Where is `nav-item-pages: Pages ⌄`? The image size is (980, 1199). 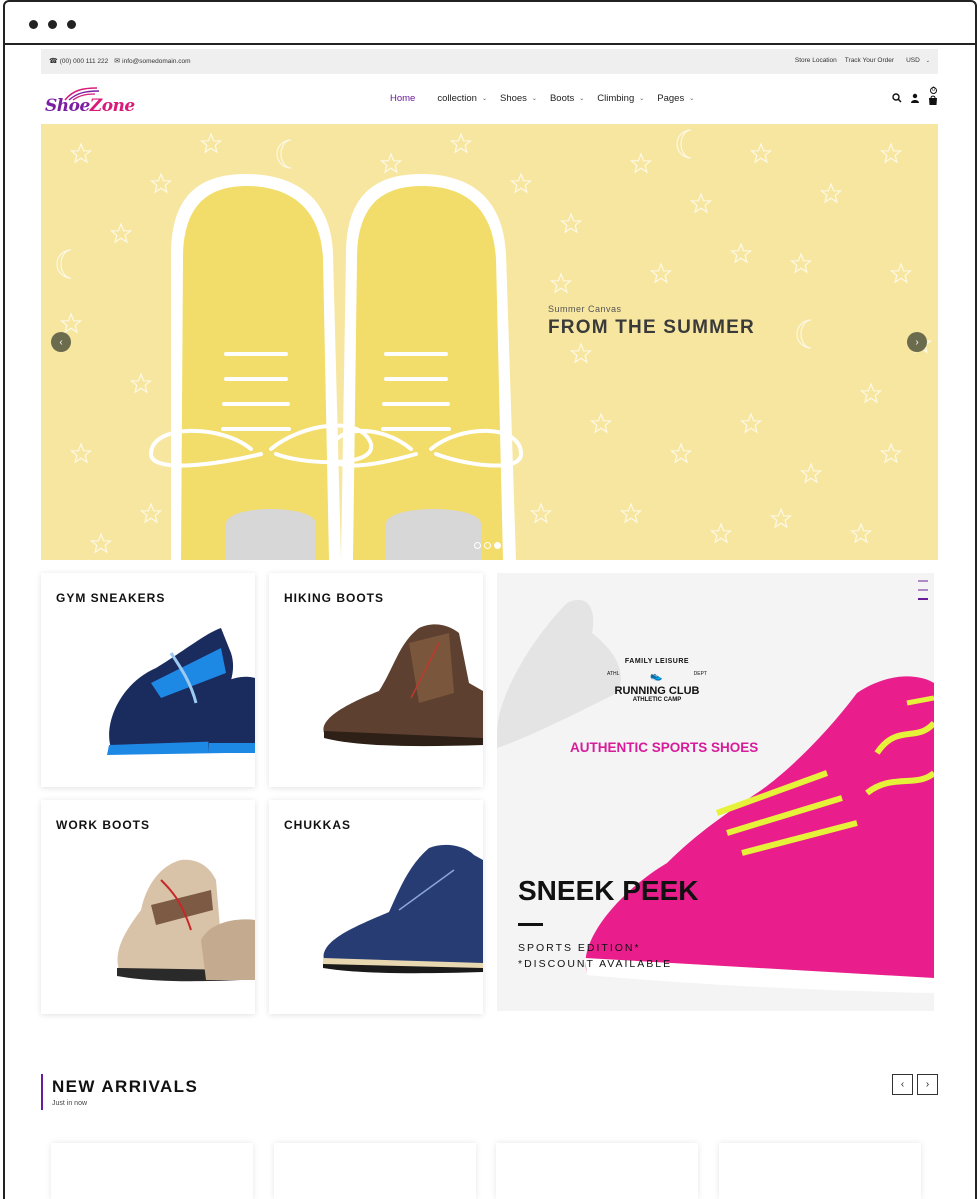
nav-item-pages: Pages ⌄ is located at coordinates (675, 98).